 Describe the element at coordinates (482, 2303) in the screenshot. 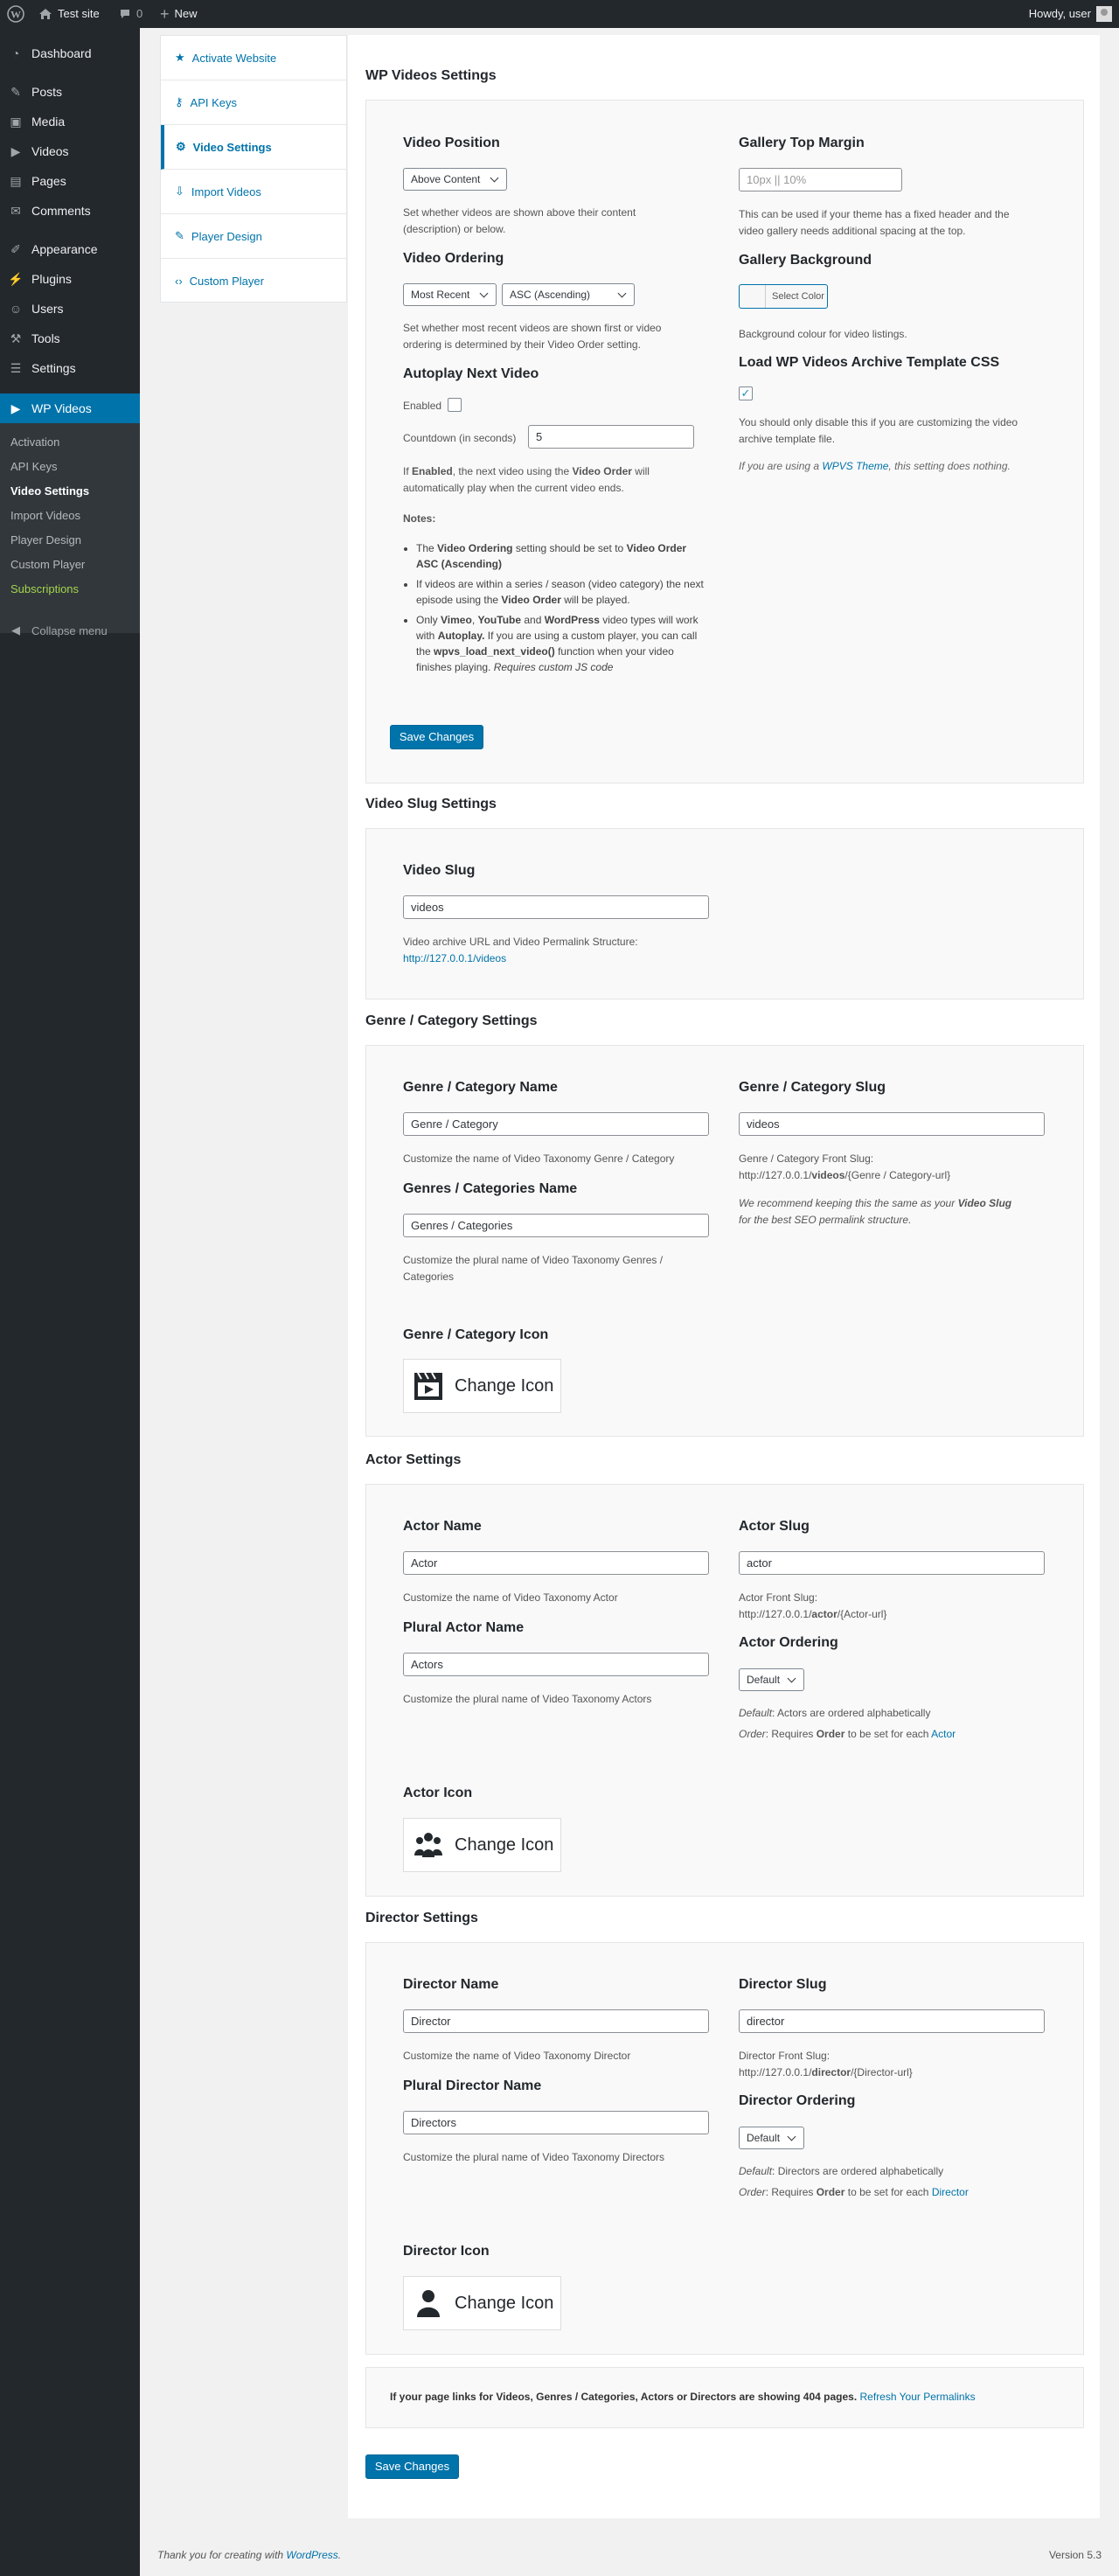

I see `director-change-icon-button: Change Icon` at that location.